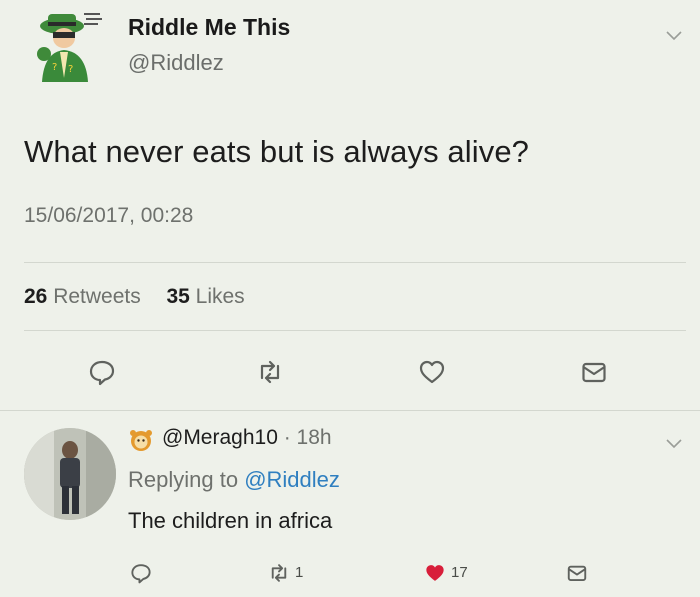  I want to click on retweets-count: 26, so click(35, 296).